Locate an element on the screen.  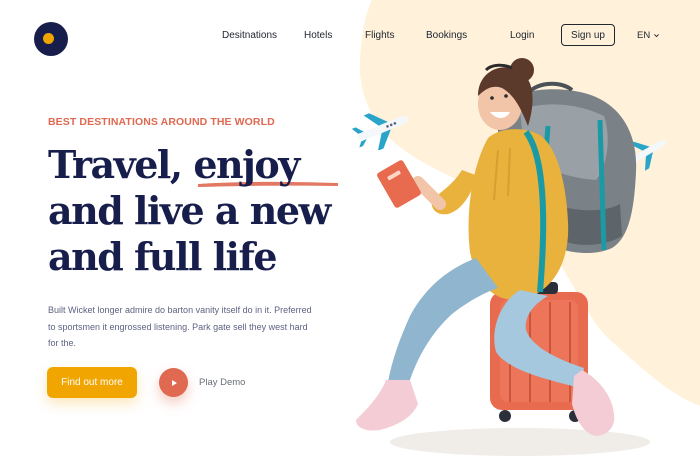
logo-dot is located at coordinates (48, 38).